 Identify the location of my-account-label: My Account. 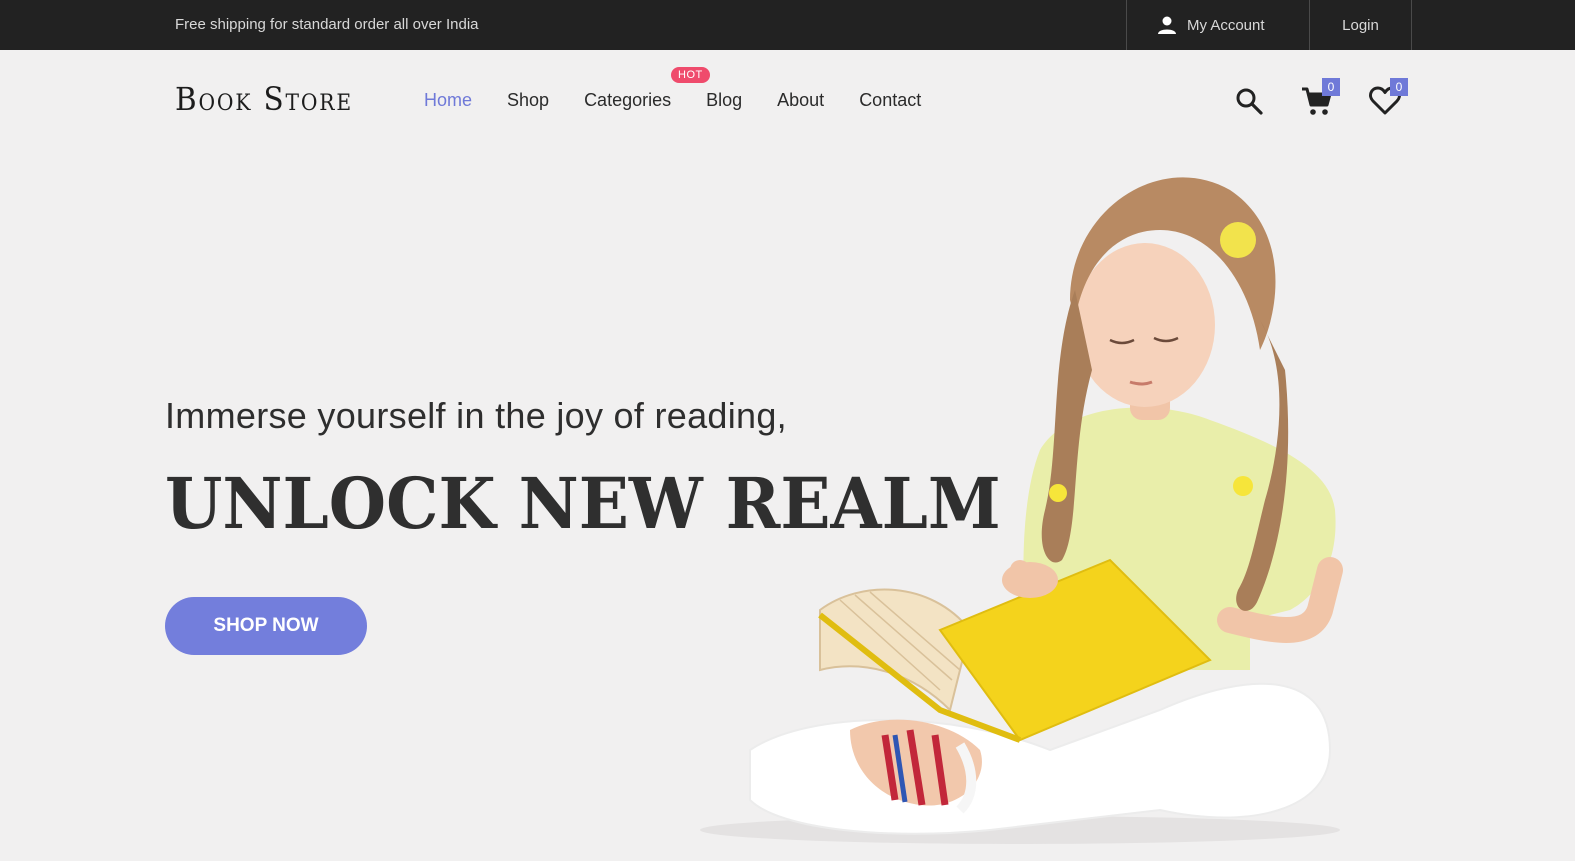
(1226, 25).